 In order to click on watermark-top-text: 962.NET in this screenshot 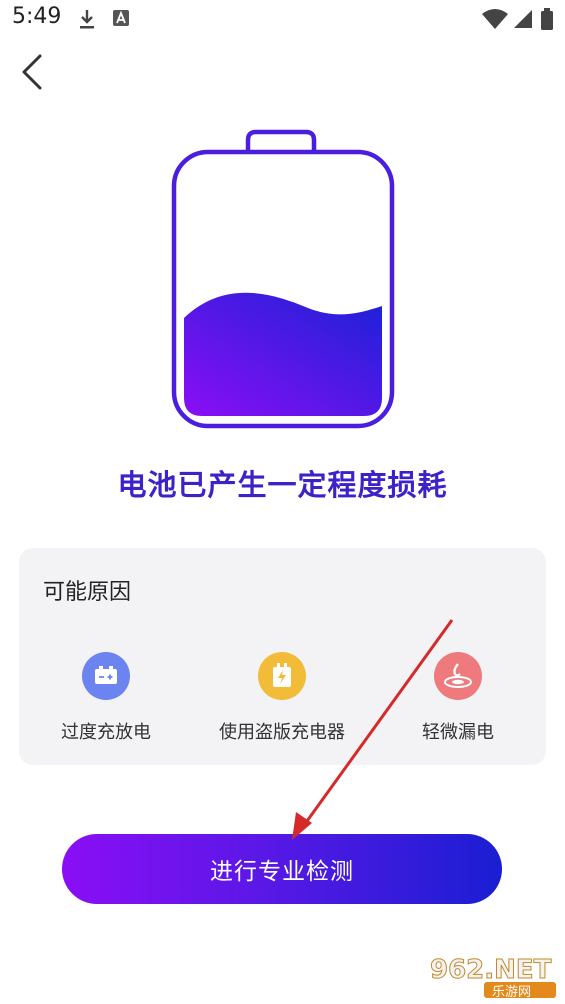, I will do `click(491, 970)`.